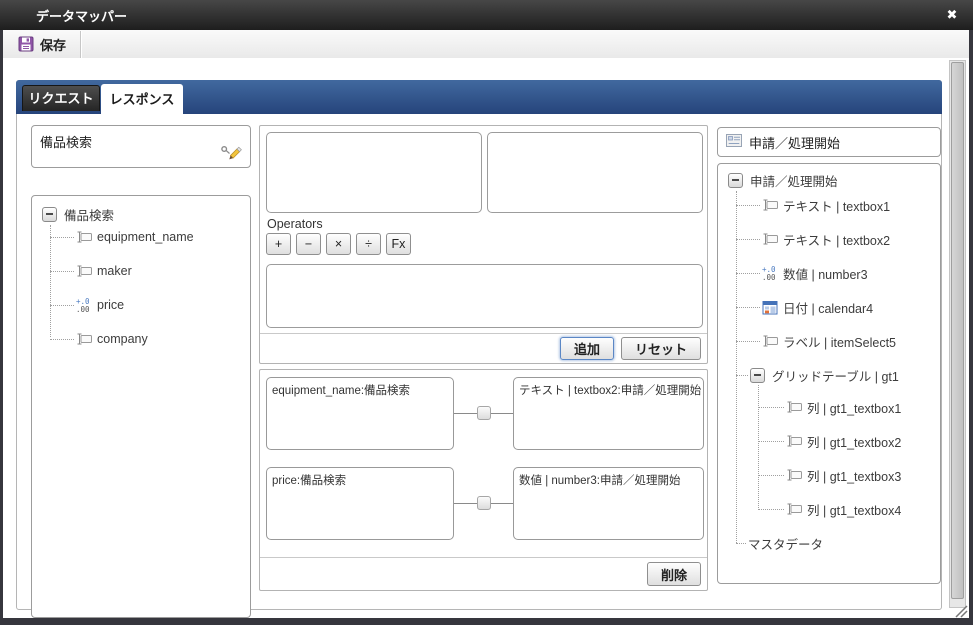 The height and width of the screenshot is (625, 973). Describe the element at coordinates (608, 413) in the screenshot. I see `mapping-target-box: テキスト | textbox2:申請／処理開始` at that location.